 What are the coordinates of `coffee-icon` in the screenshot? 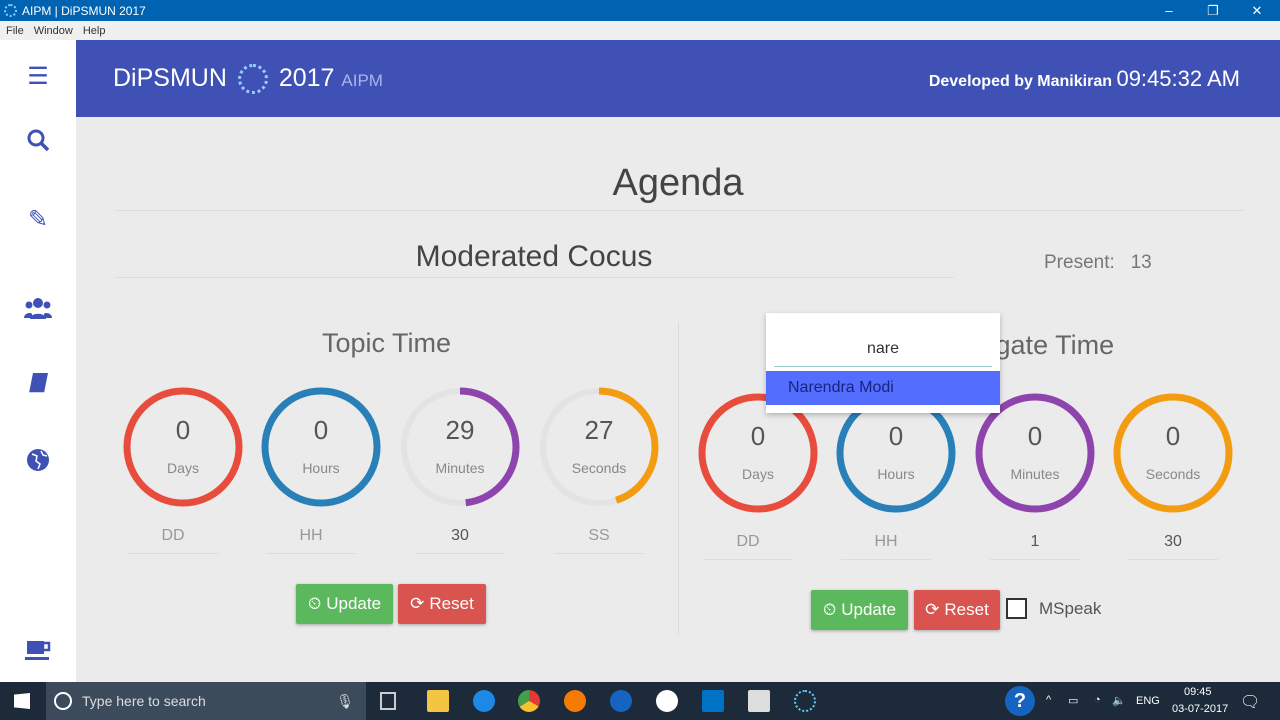 It's located at (38, 650).